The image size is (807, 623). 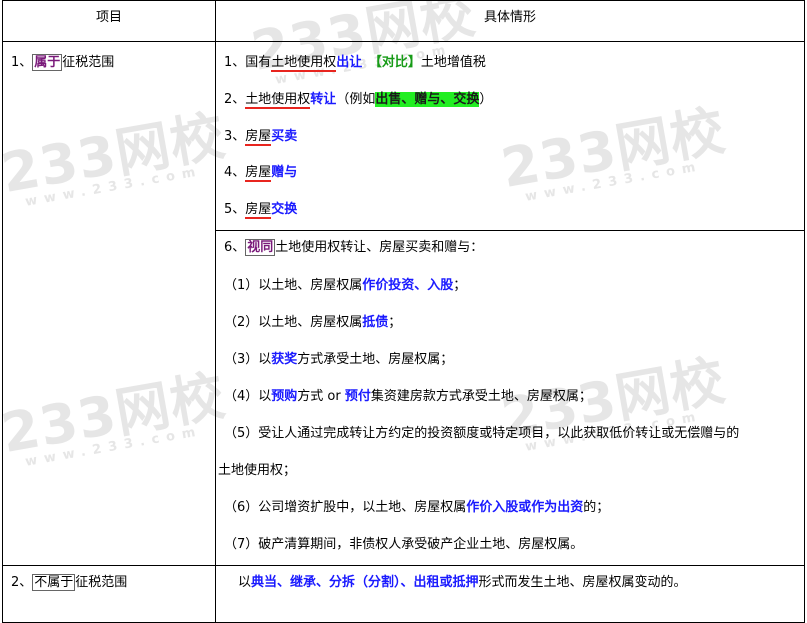 I want to click on list-item: （6）公司增资扩股中，以土地、房屋权属作价入股或作为出资的；, so click(x=417, y=507).